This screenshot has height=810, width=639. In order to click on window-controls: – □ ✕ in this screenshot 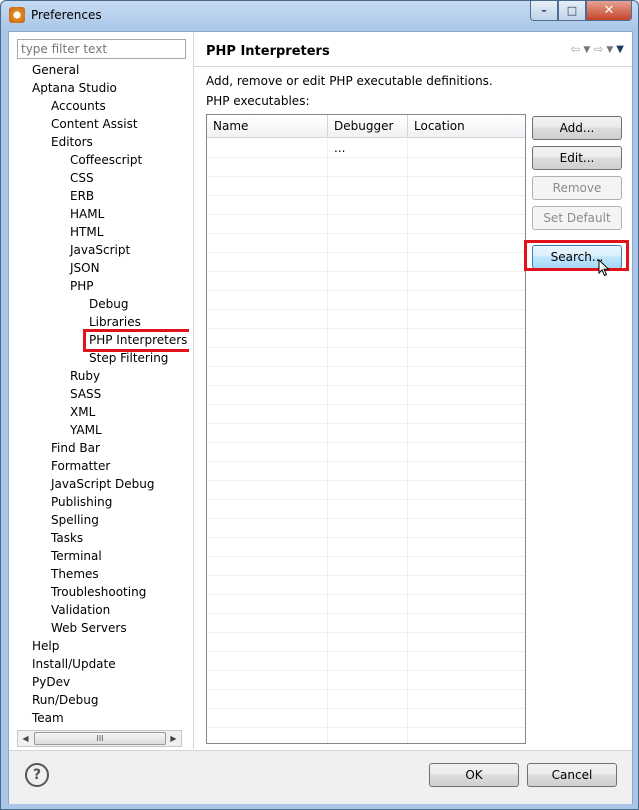, I will do `click(581, 11)`.